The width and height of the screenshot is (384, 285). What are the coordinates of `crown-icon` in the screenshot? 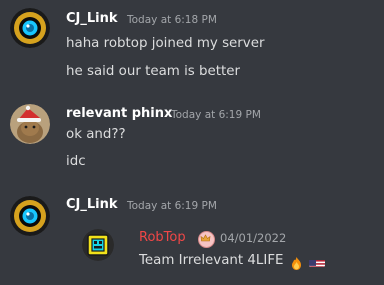 It's located at (206, 239).